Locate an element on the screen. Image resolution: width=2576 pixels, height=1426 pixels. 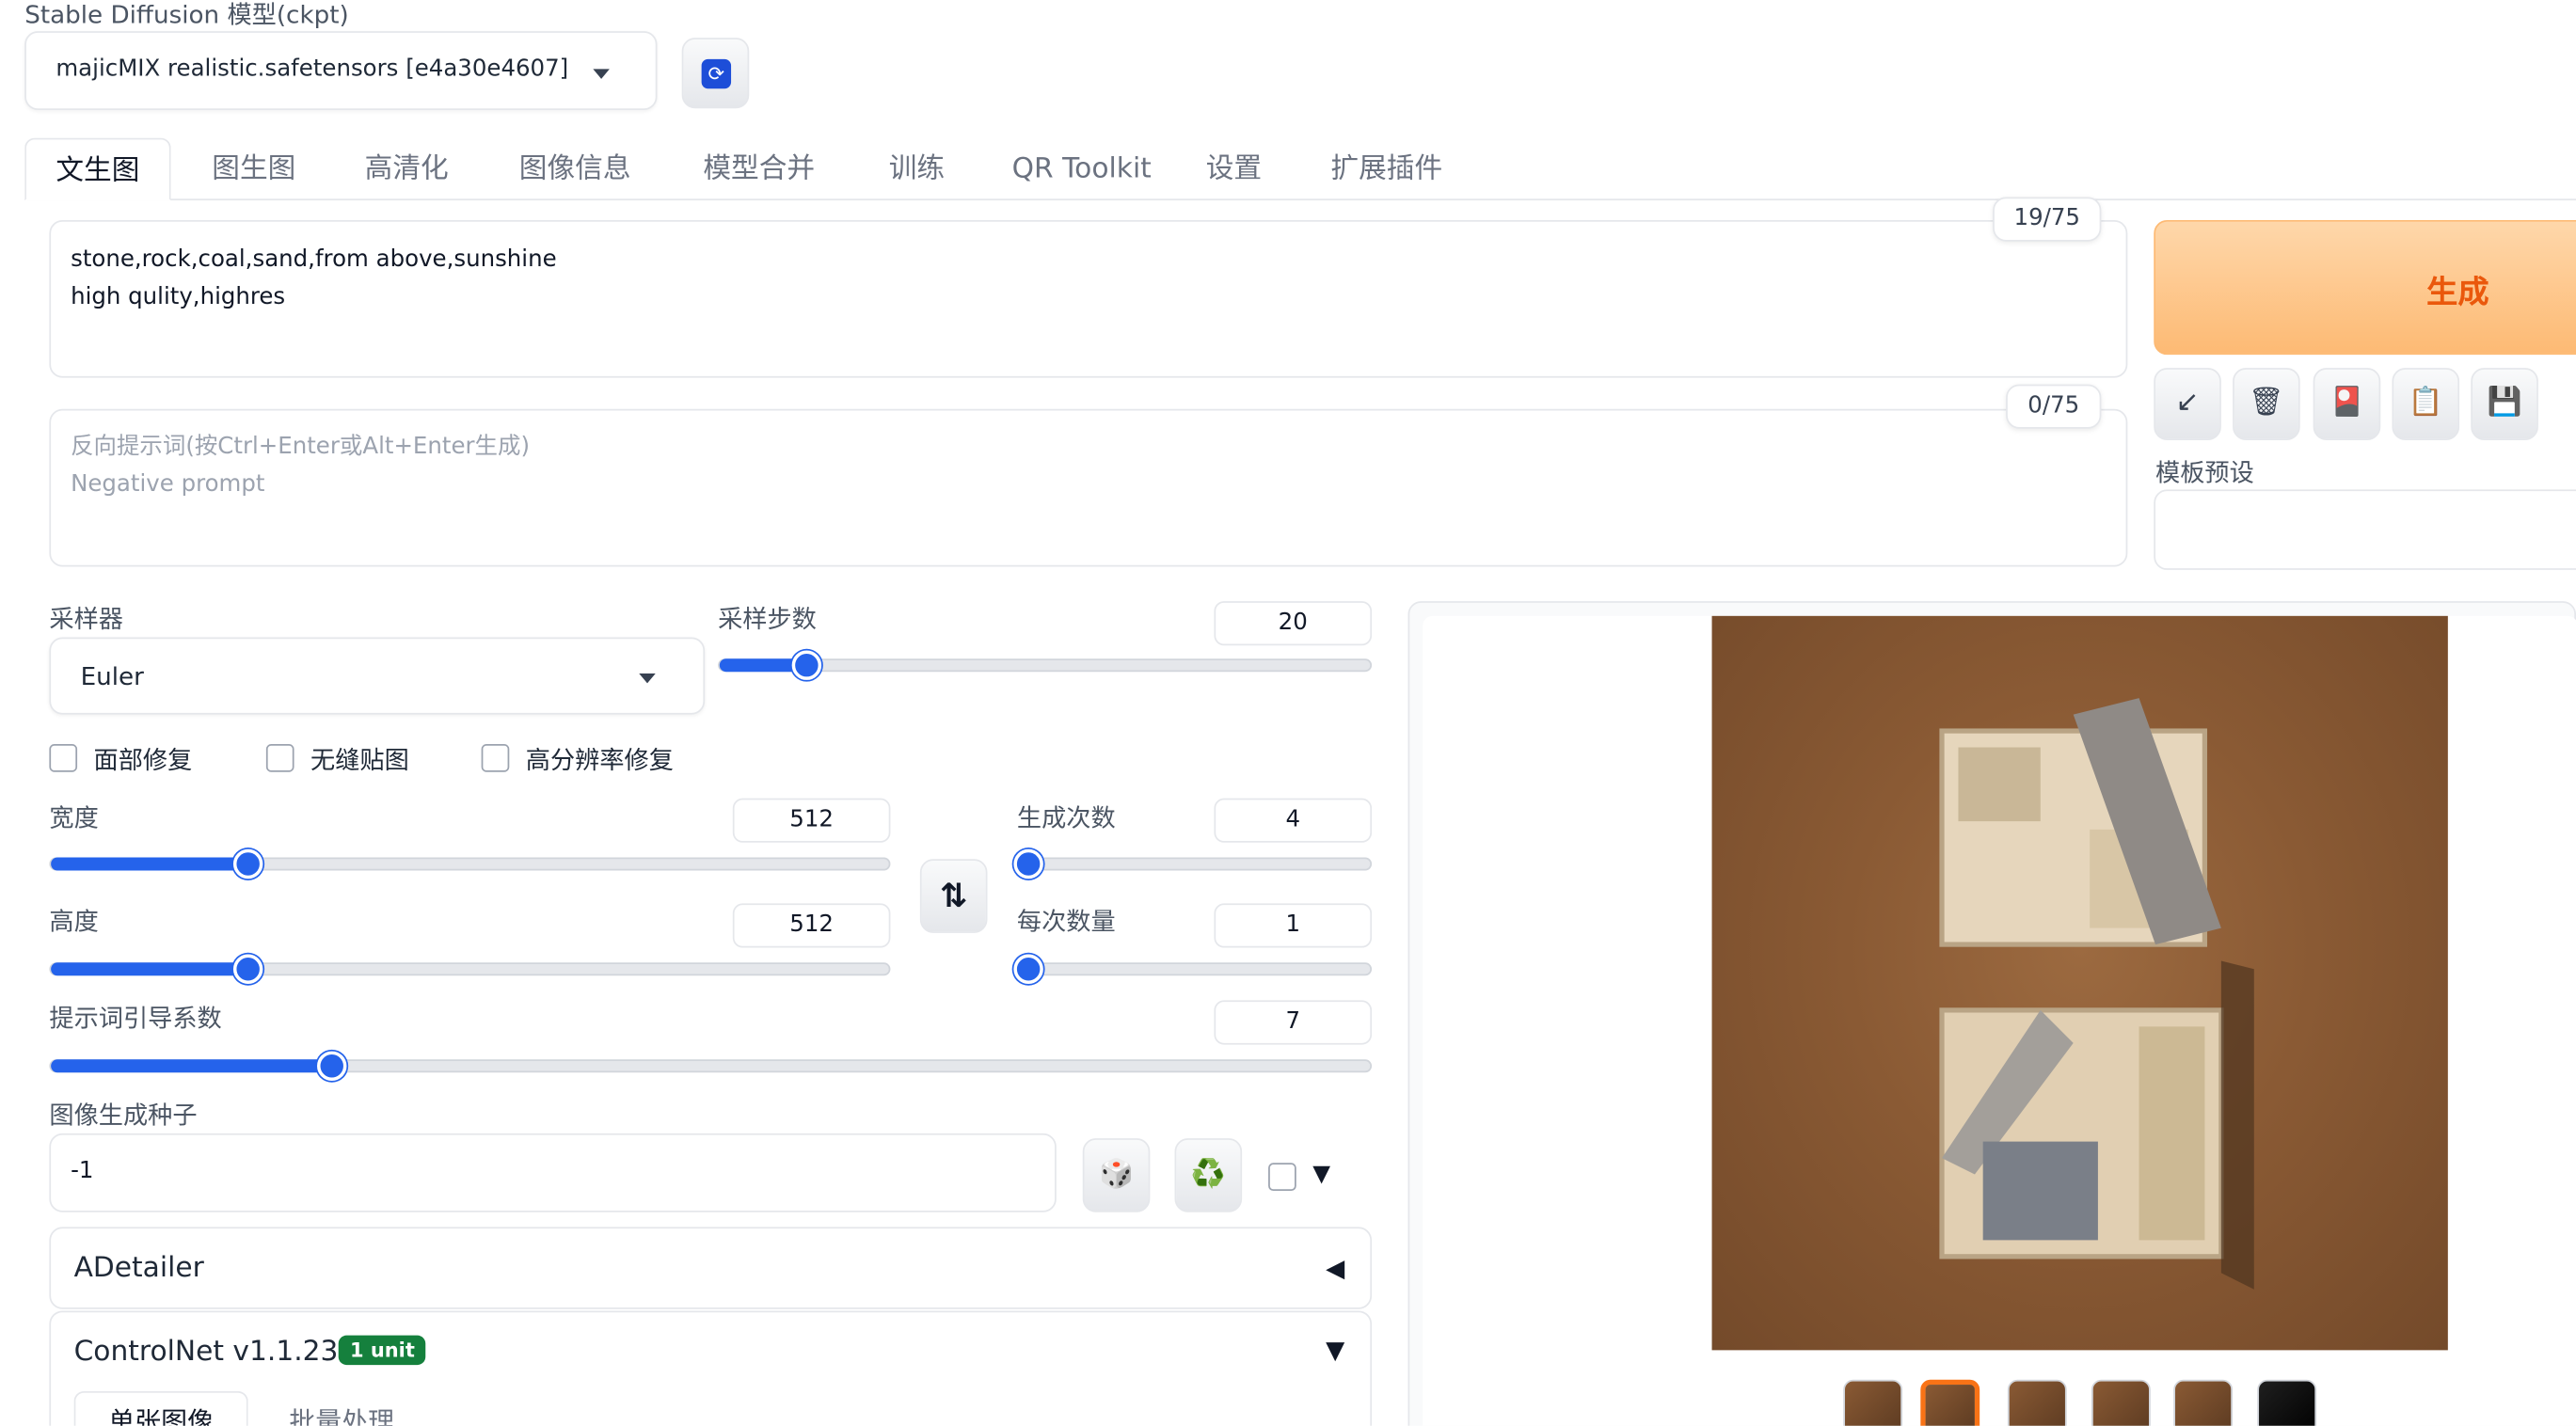
generate-button: 生成 is located at coordinates (2365, 287).